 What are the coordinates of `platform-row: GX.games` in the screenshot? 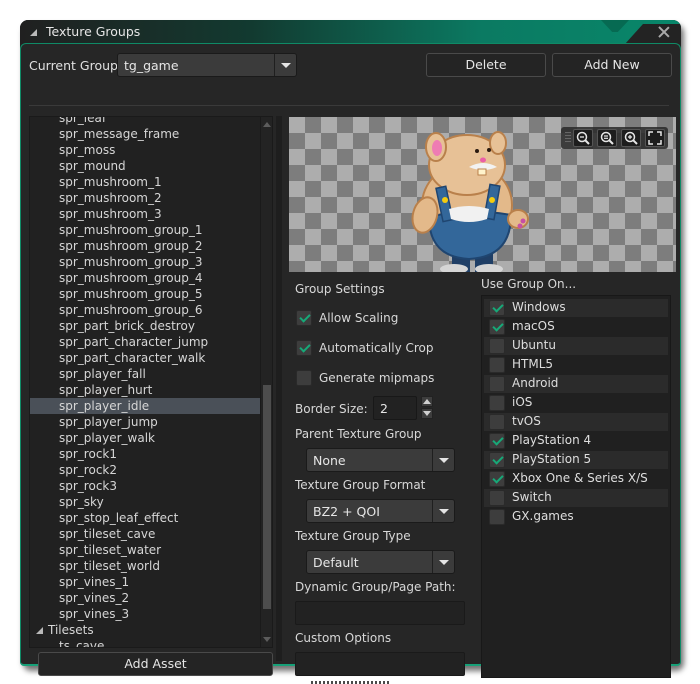 It's located at (576, 517).